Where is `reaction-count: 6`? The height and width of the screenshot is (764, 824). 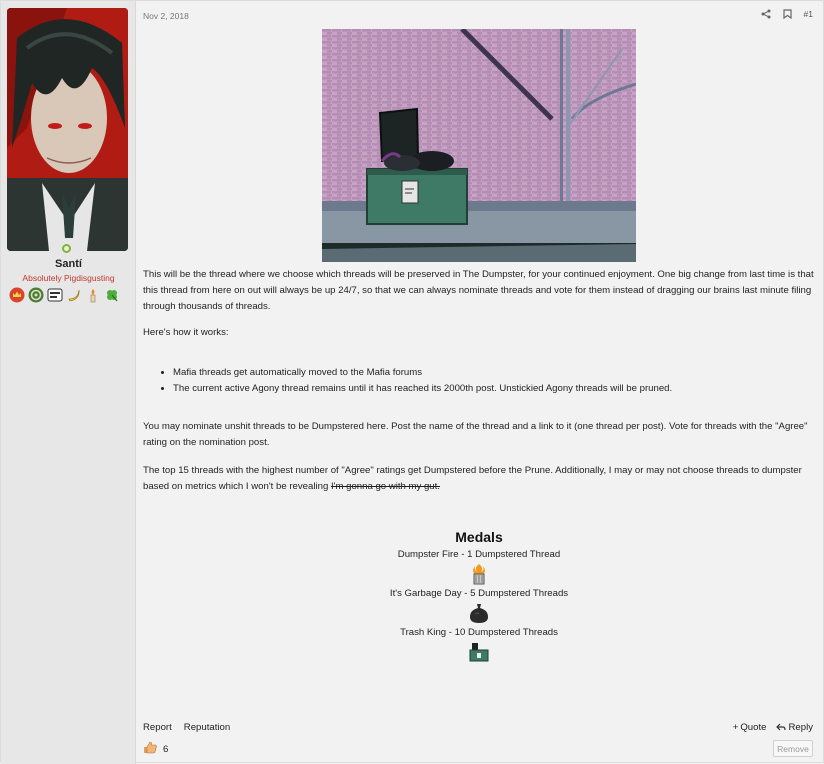 reaction-count: 6 is located at coordinates (165, 749).